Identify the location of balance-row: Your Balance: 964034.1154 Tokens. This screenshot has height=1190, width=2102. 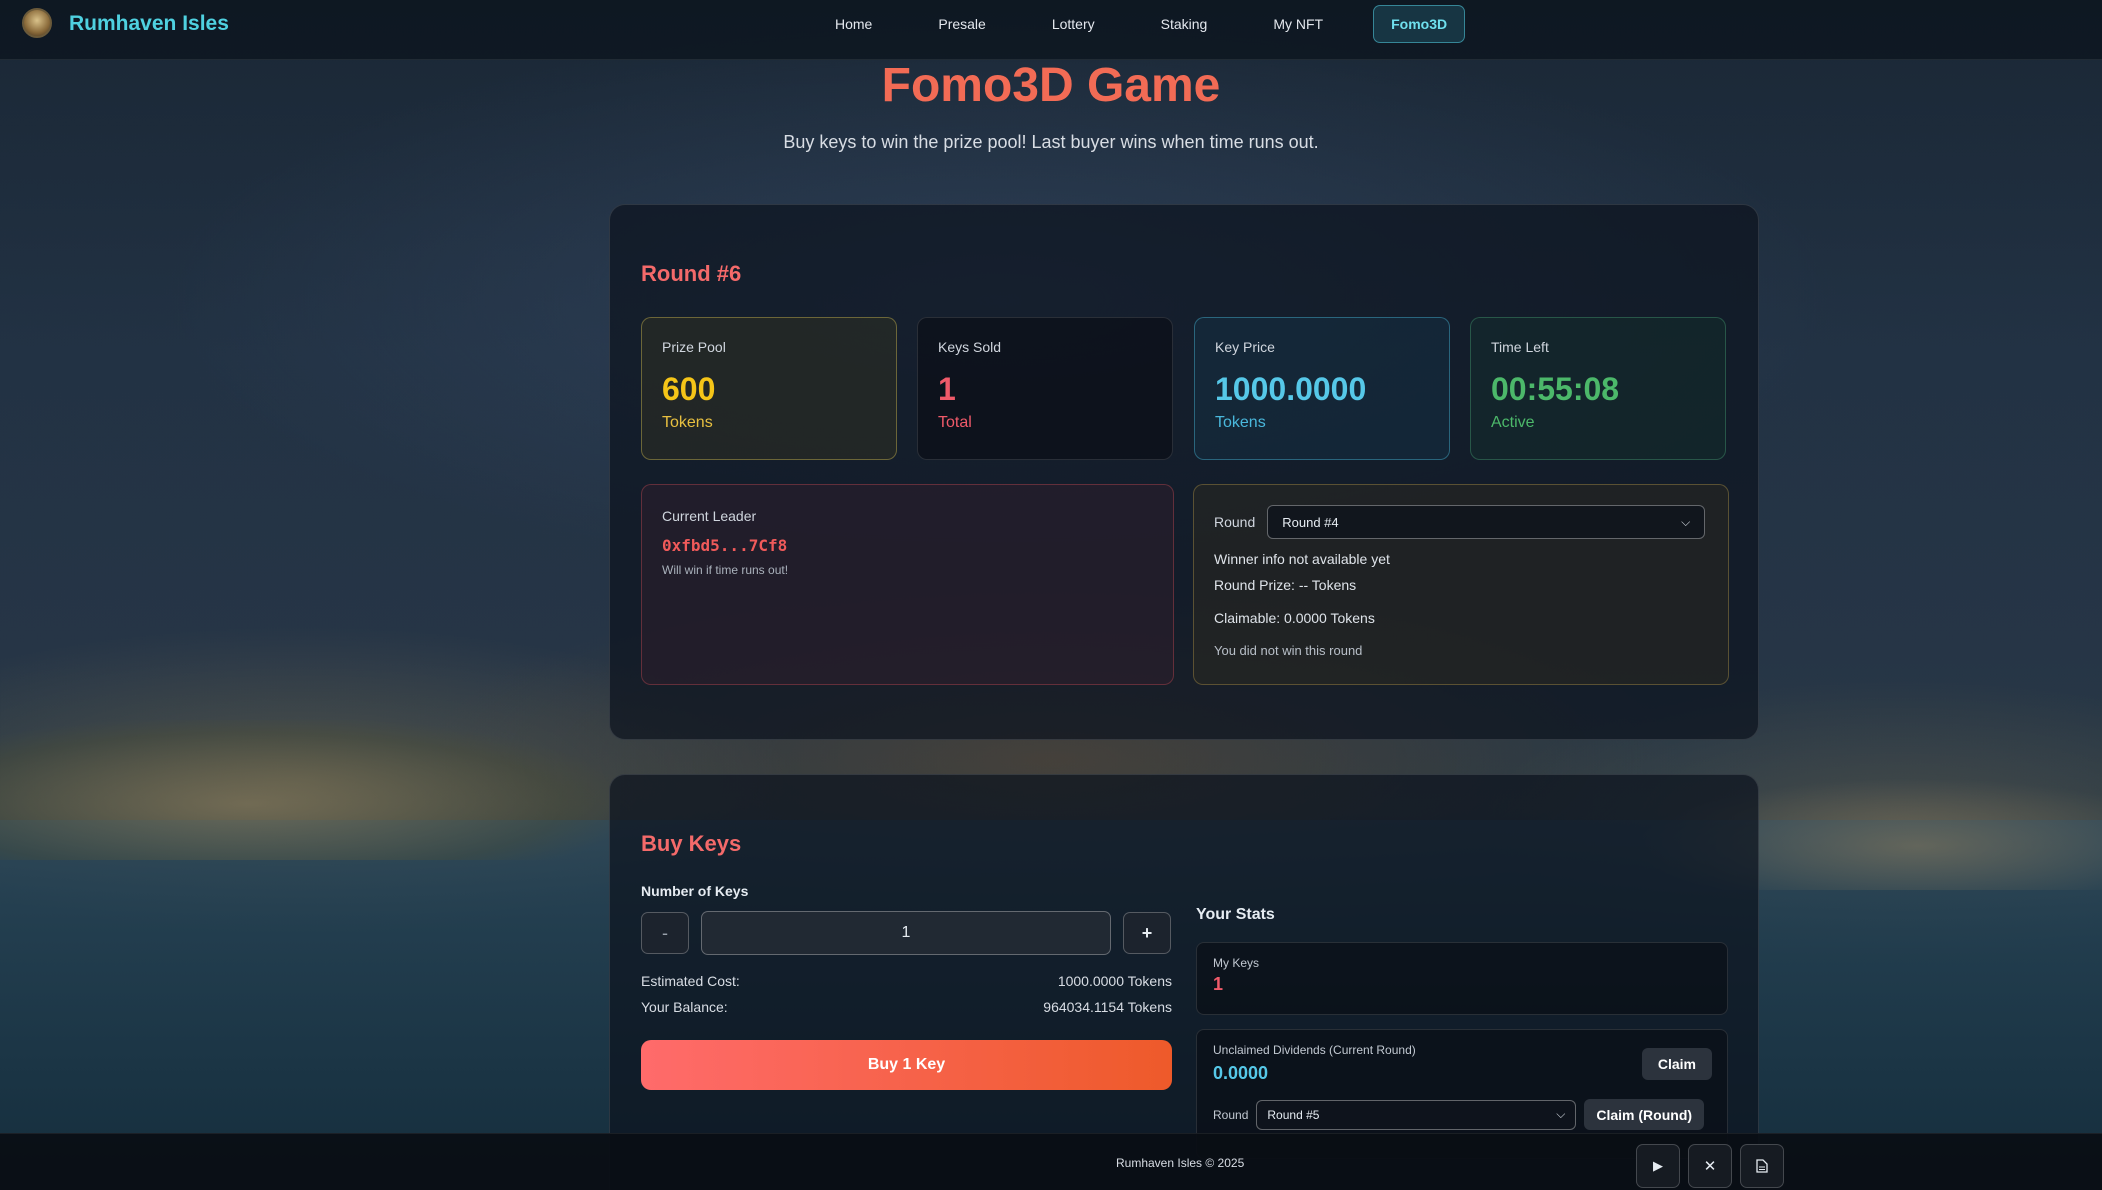
(906, 1007).